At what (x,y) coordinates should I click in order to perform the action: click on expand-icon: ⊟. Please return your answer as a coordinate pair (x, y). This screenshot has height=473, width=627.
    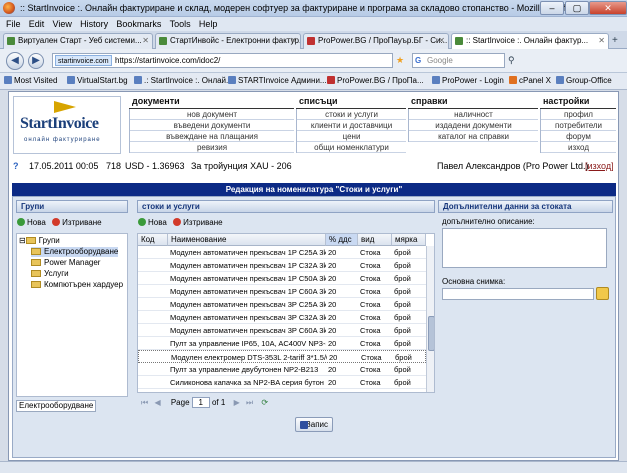
    Looking at the image, I should click on (22, 240).